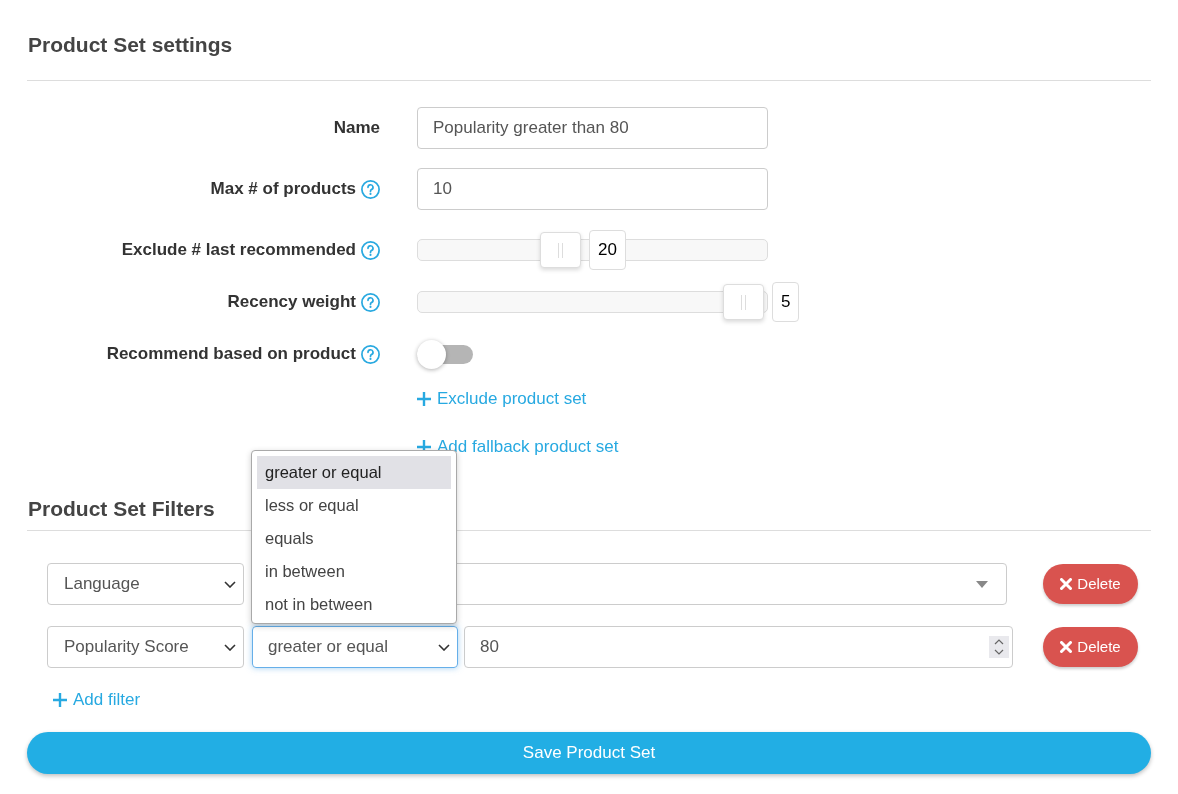 Image resolution: width=1178 pixels, height=794 pixels. Describe the element at coordinates (607, 250) in the screenshot. I see `slider-value: 20` at that location.